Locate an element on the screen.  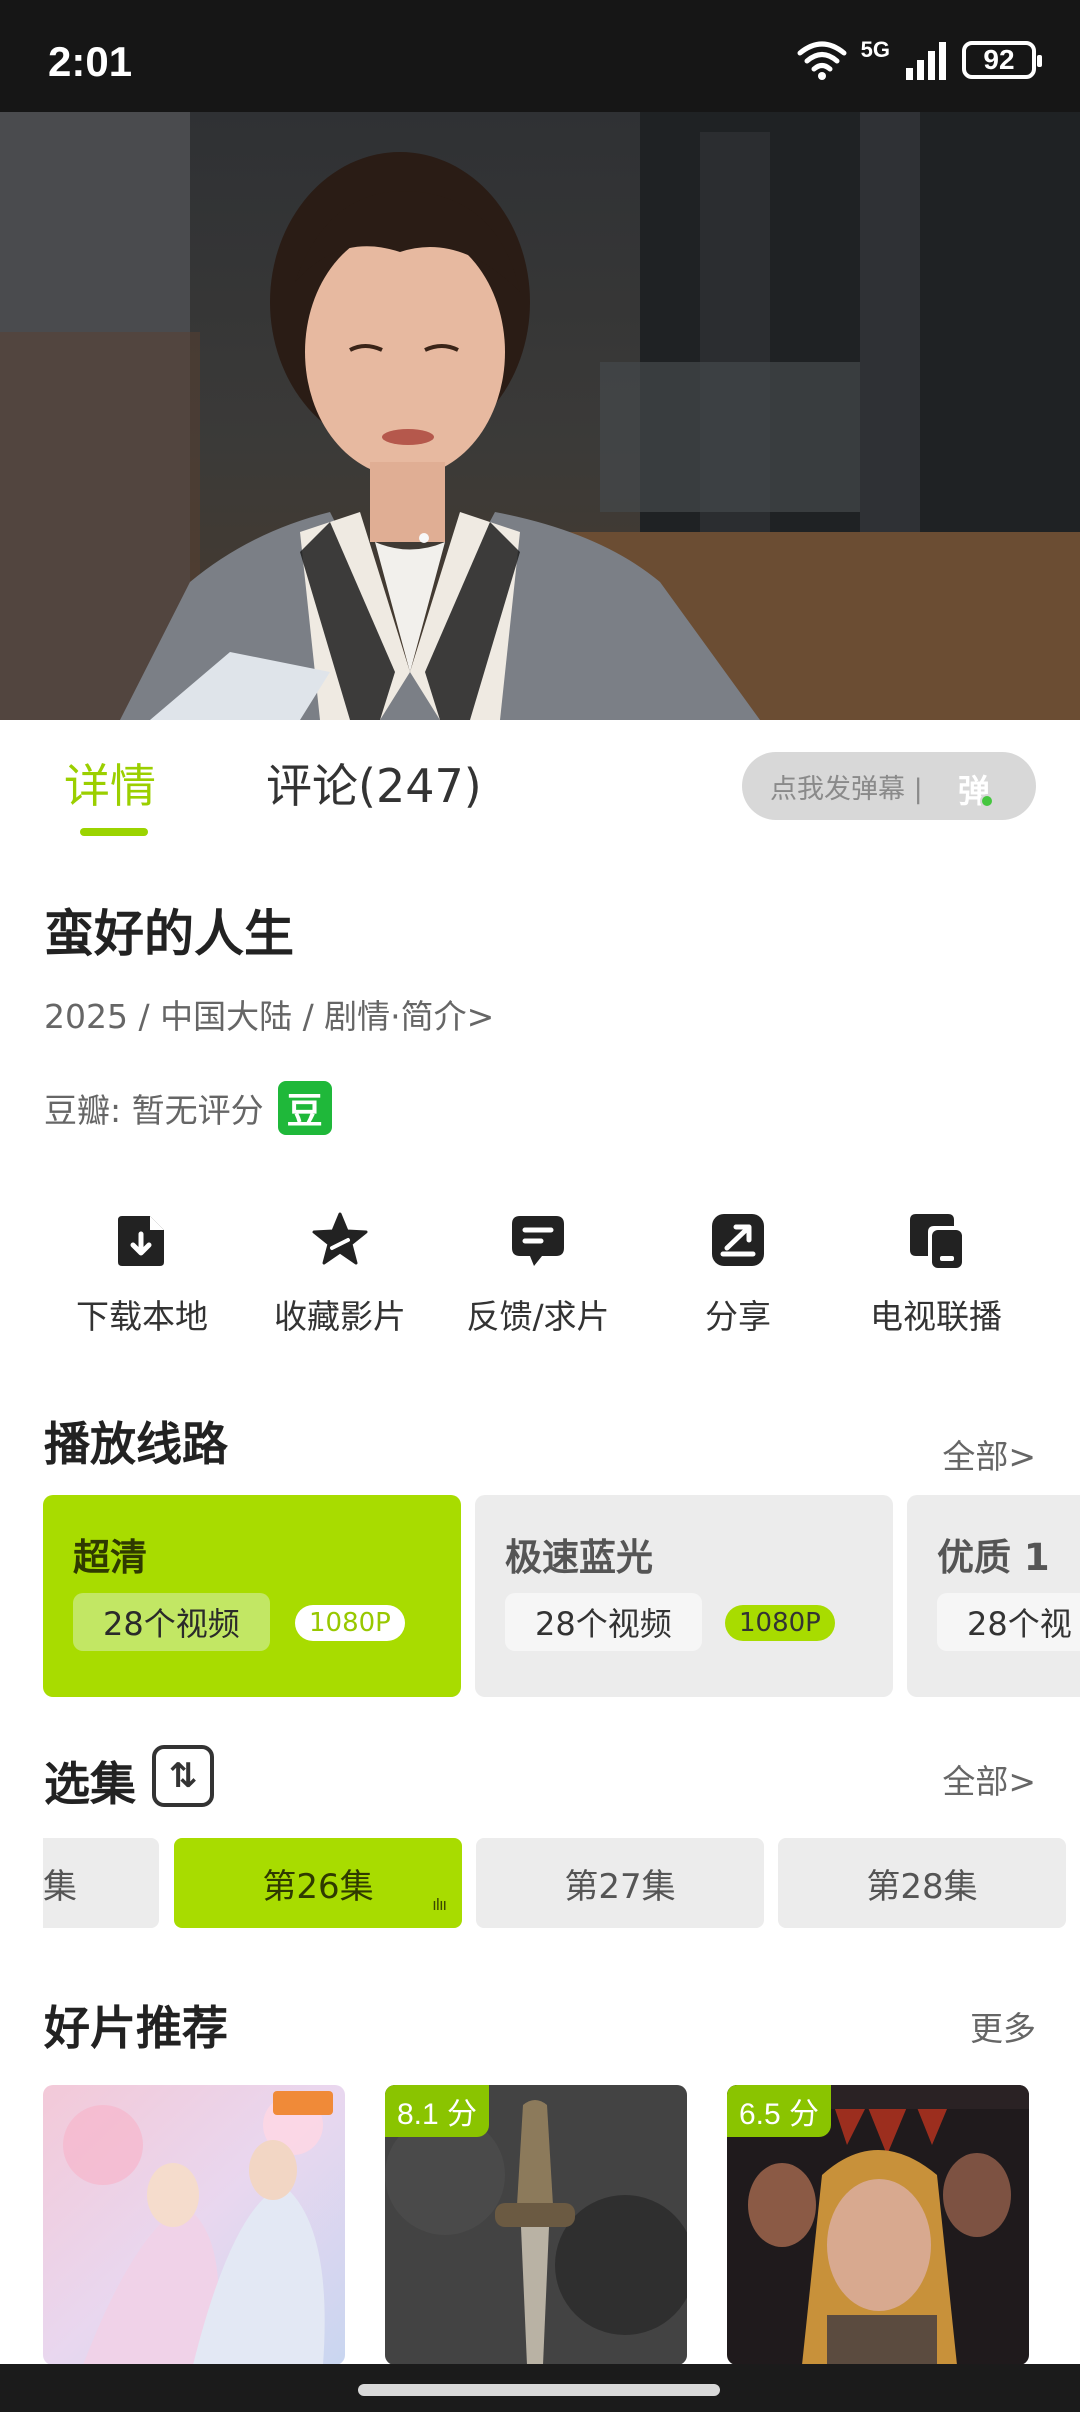
status-bar: 2:01 5G 92 is located at coordinates (540, 56).